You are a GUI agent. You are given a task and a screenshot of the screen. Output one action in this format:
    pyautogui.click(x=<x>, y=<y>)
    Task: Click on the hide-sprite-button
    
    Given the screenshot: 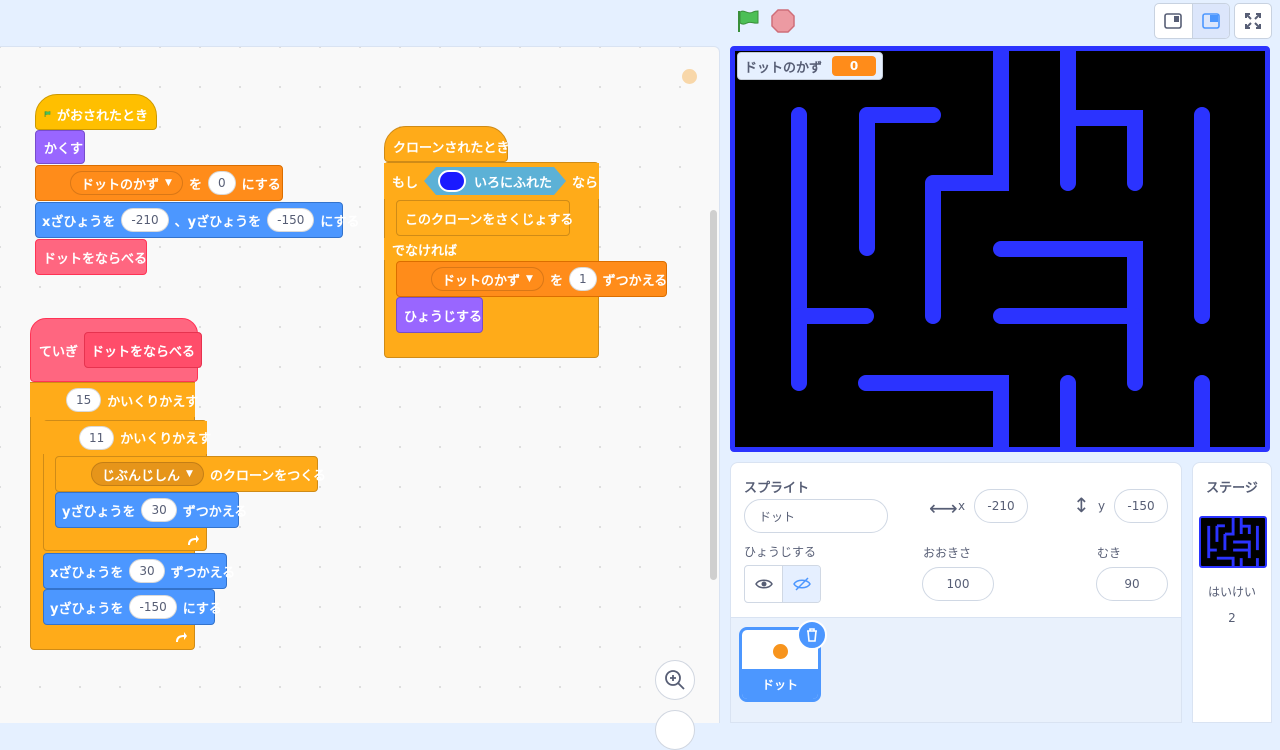 What is the action you would take?
    pyautogui.click(x=801, y=584)
    